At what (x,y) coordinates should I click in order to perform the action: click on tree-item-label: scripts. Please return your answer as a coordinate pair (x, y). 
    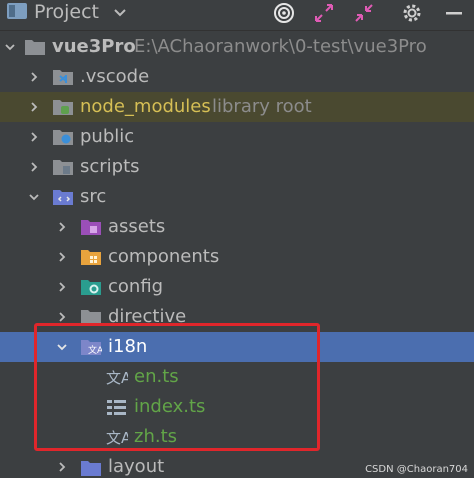
    Looking at the image, I should click on (110, 166).